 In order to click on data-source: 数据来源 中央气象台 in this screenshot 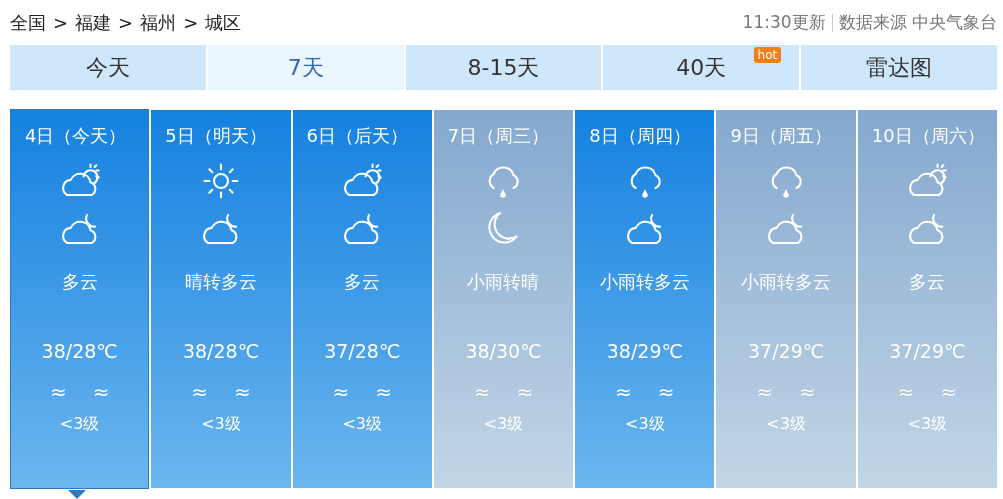, I will do `click(917, 22)`.